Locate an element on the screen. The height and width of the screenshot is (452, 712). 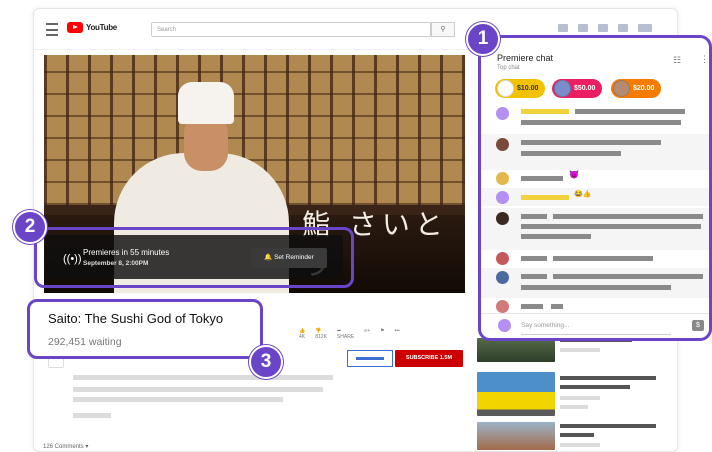
premiere-countdown: Premieres in 55 minutes is located at coordinates (126, 252).